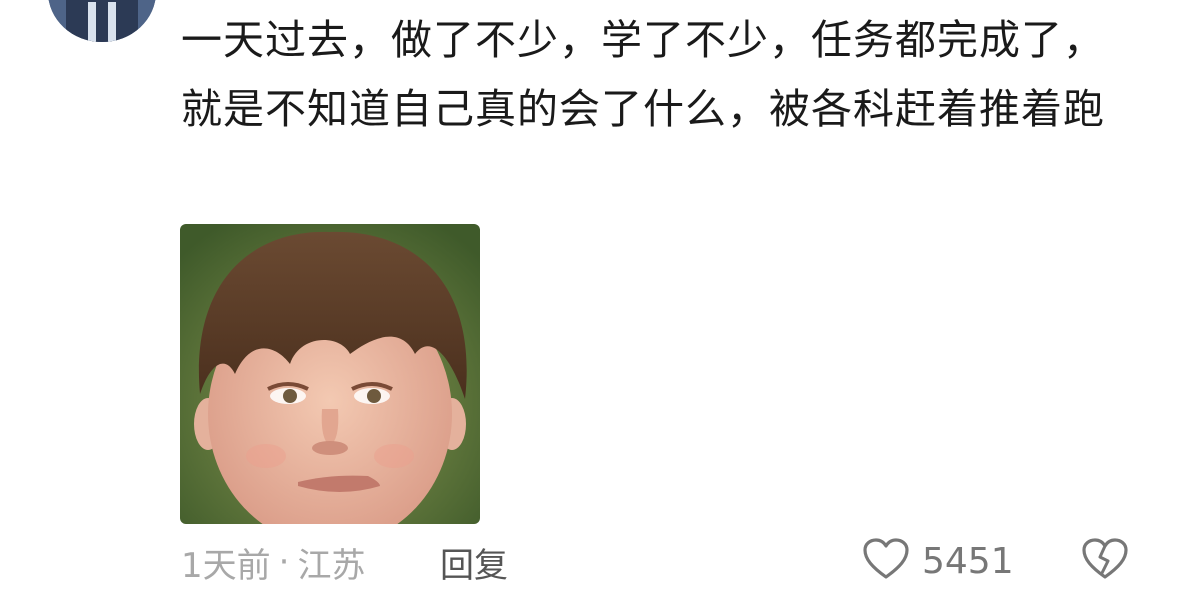 This screenshot has height=613, width=1179. I want to click on comment-time: 1天前, so click(226, 565).